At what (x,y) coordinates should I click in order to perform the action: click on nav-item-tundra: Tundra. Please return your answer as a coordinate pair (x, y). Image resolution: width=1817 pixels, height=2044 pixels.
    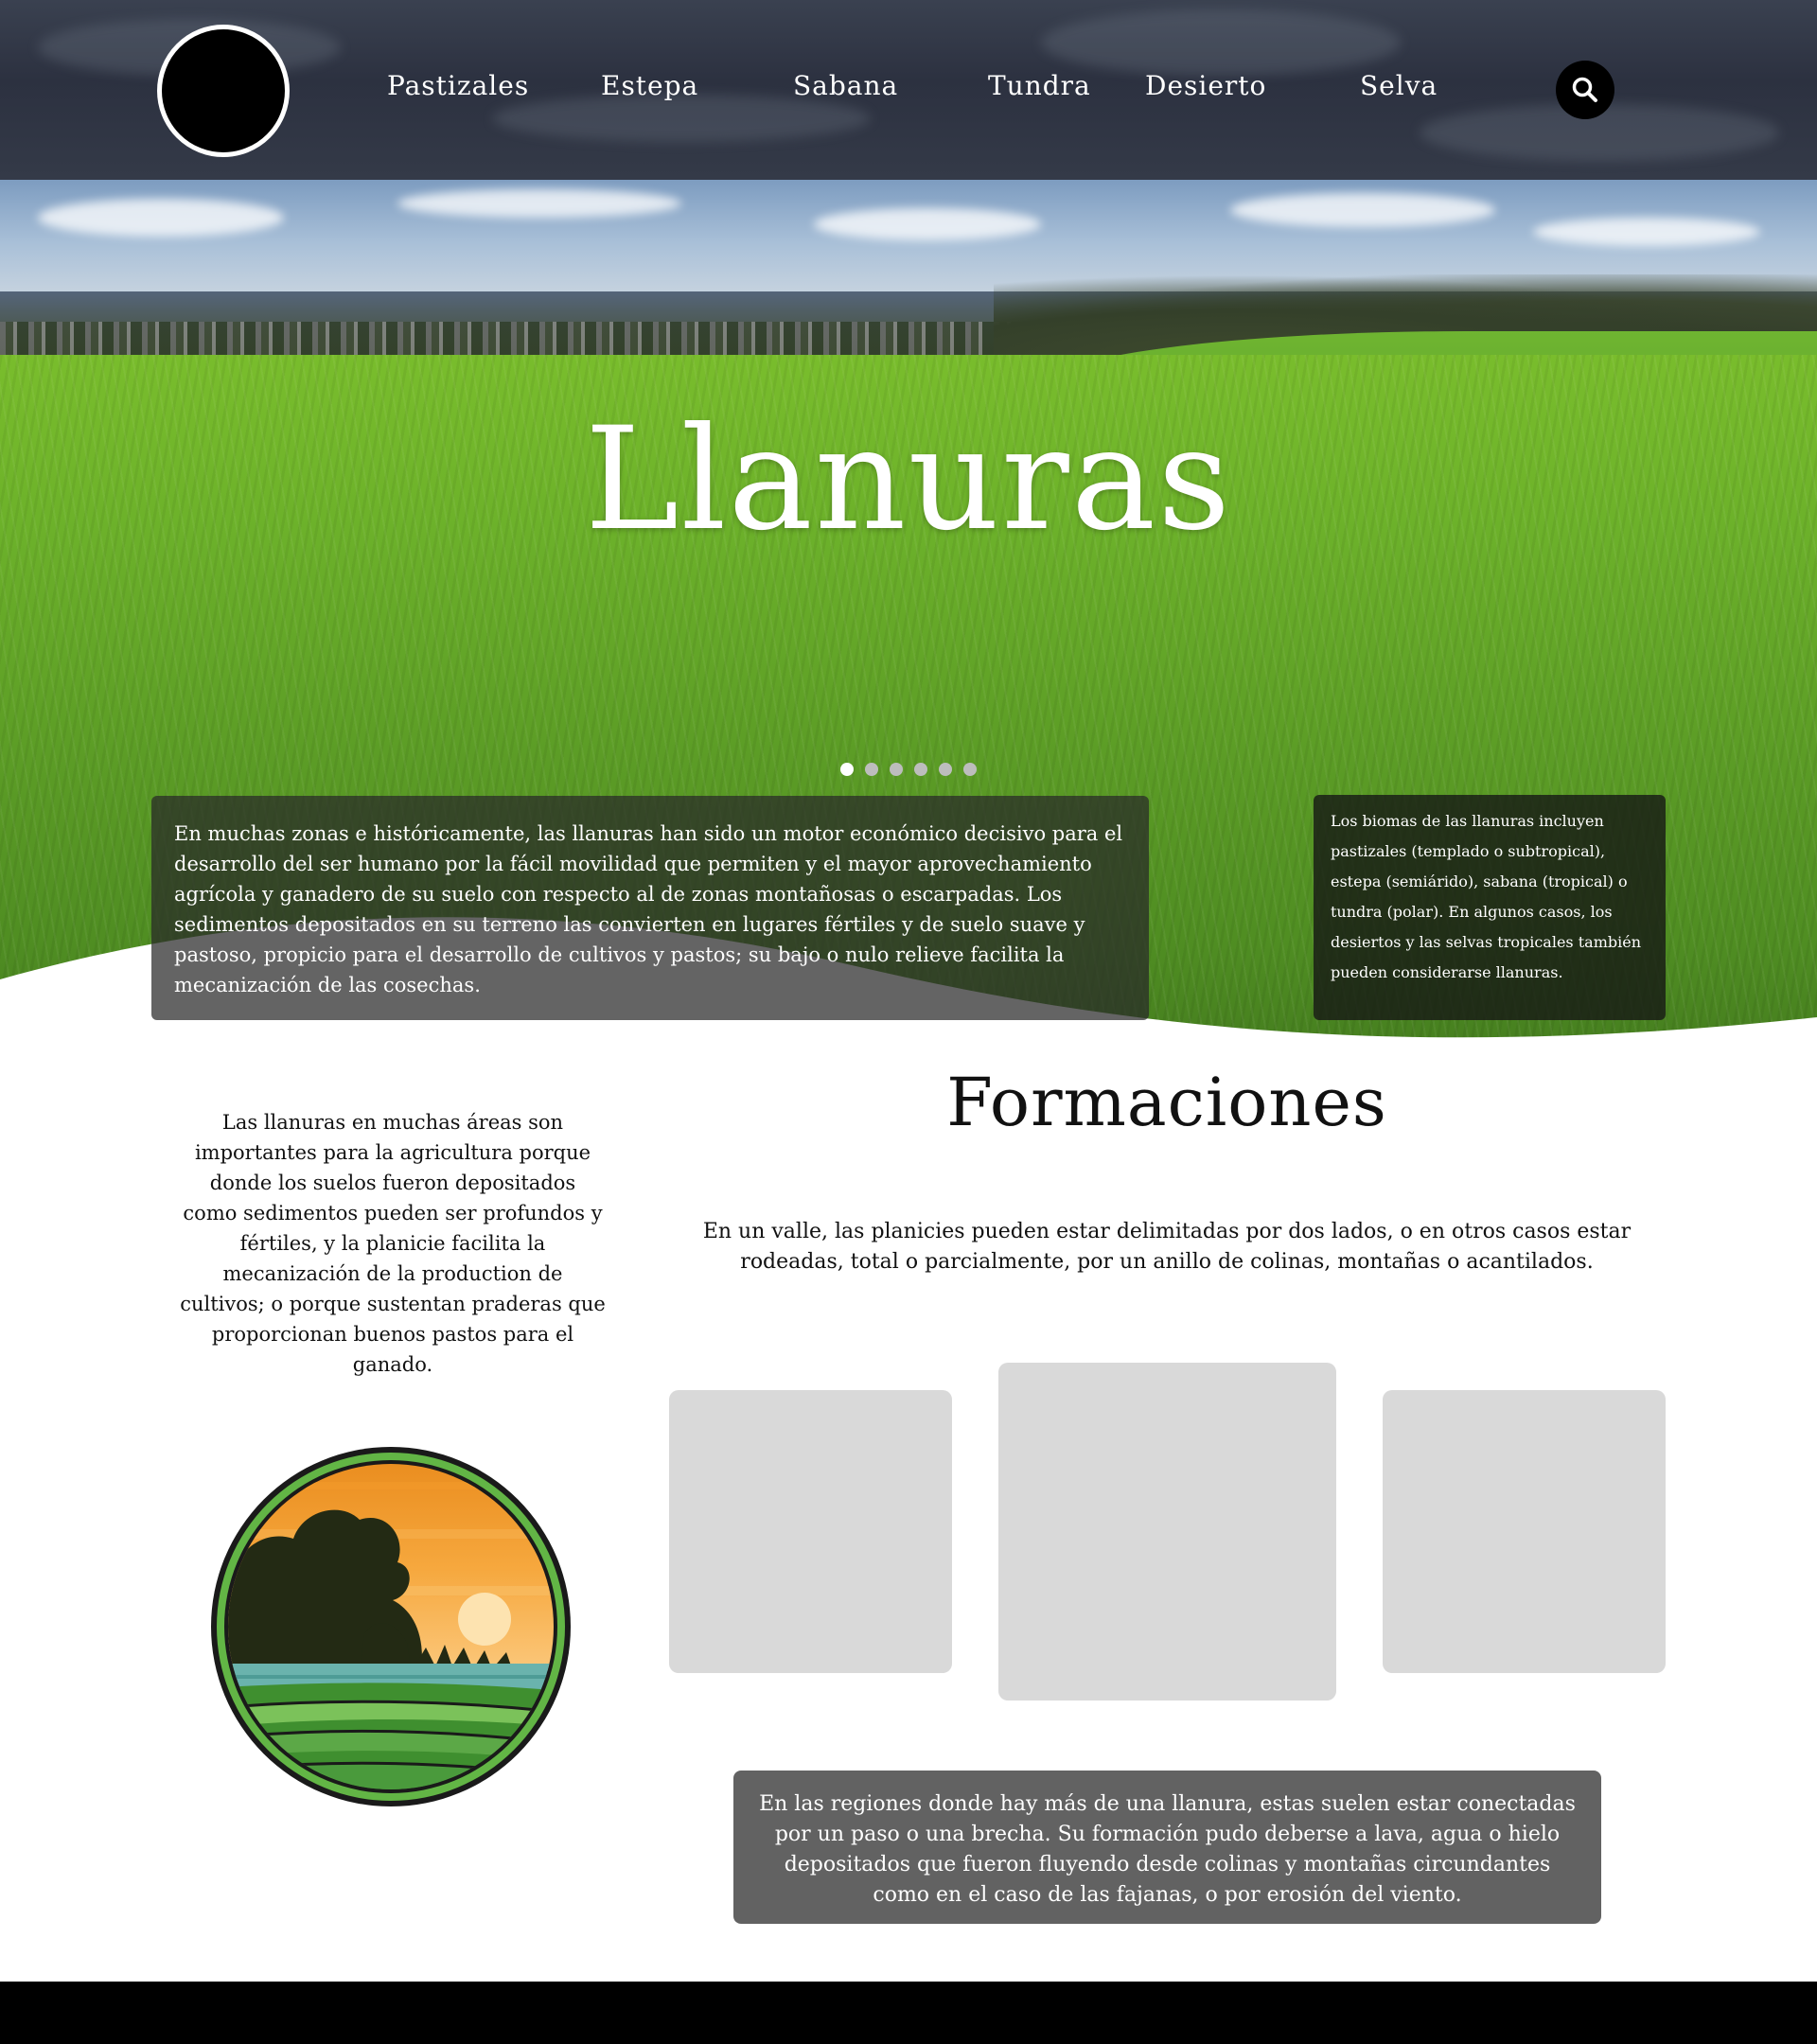
    Looking at the image, I should click on (1039, 85).